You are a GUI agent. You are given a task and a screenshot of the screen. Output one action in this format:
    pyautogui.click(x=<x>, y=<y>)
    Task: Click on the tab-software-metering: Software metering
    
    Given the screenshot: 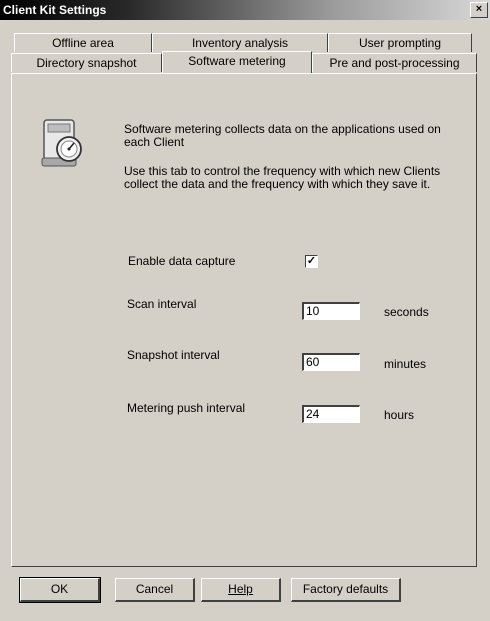 What is the action you would take?
    pyautogui.click(x=237, y=62)
    